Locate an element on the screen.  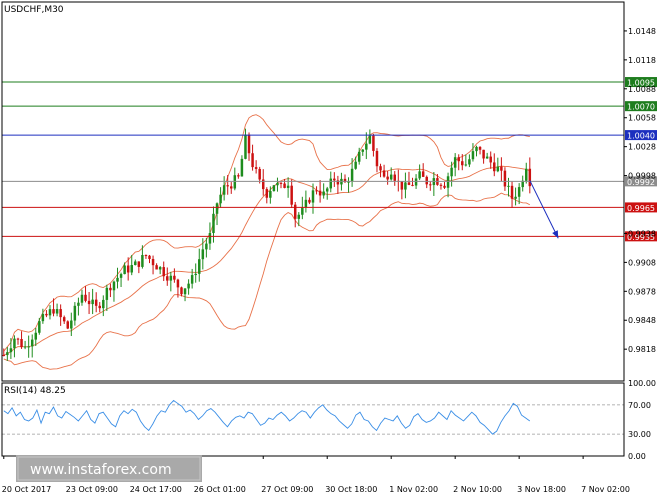
price-tick-label-3: 1.0058 is located at coordinates (642, 118).